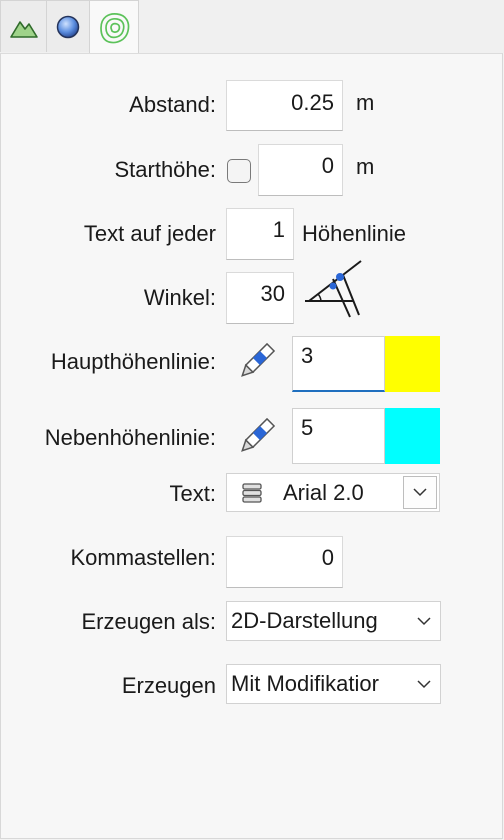  Describe the element at coordinates (284, 105) in the screenshot. I see `abstand-input: 0.25` at that location.